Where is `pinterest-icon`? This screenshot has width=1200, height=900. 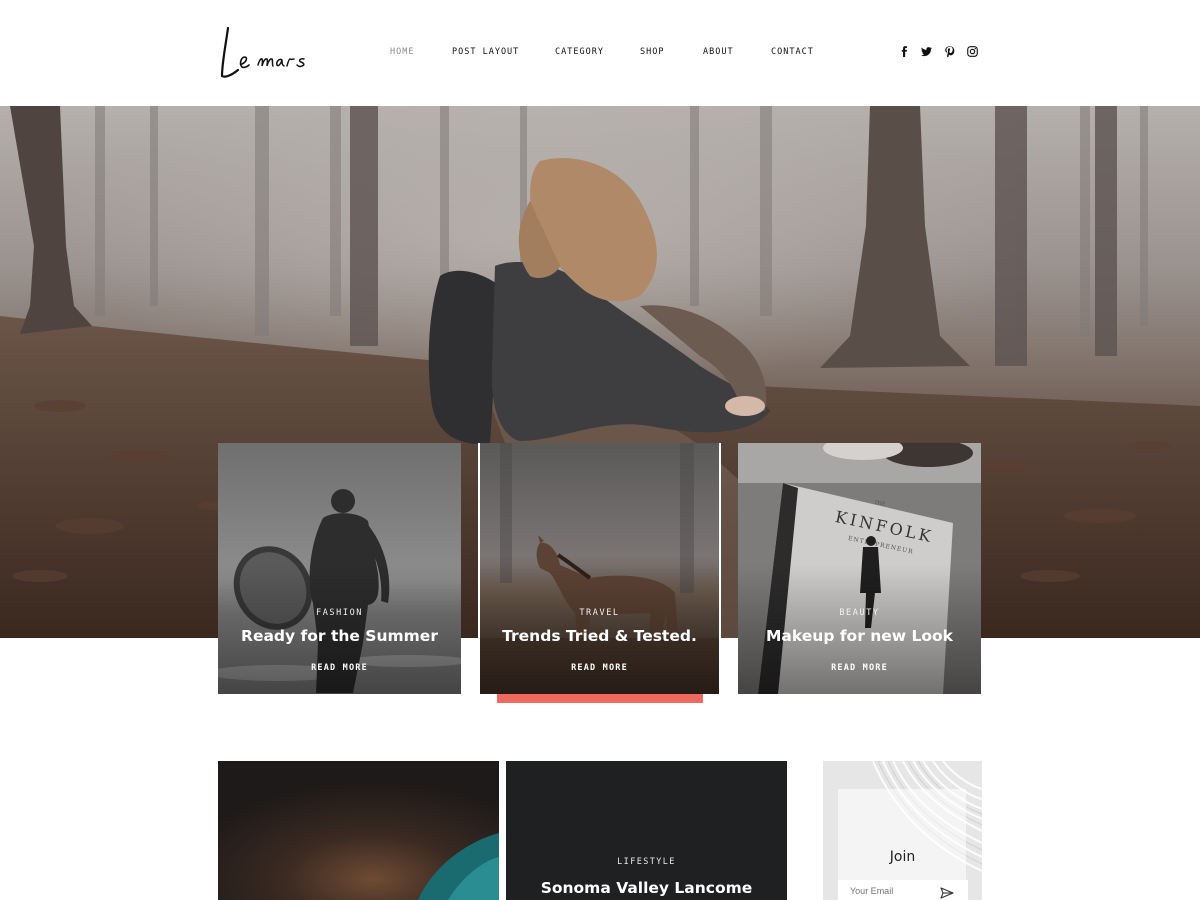
pinterest-icon is located at coordinates (949, 51).